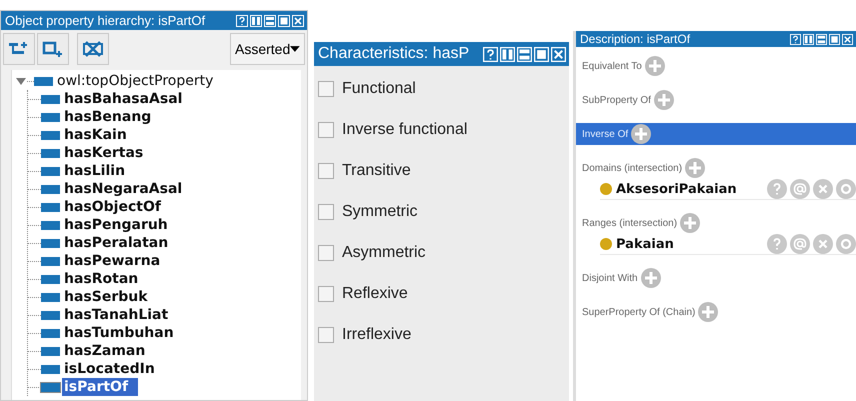 The image size is (856, 401). What do you see at coordinates (641, 134) in the screenshot?
I see `add-icon` at bounding box center [641, 134].